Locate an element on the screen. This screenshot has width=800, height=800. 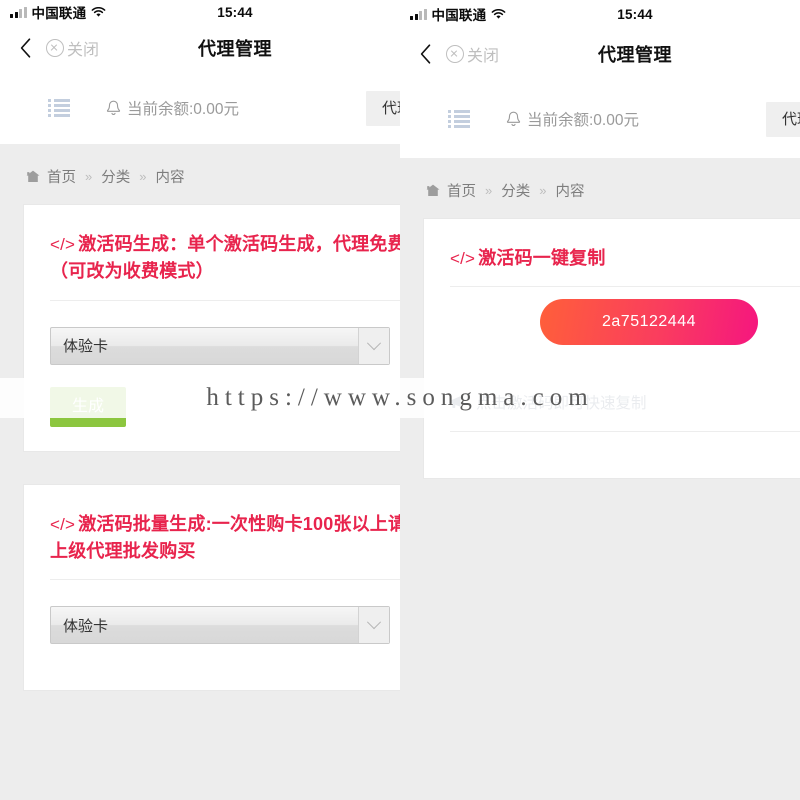
activation-code-row: 2a75122444 is located at coordinates (625, 331).